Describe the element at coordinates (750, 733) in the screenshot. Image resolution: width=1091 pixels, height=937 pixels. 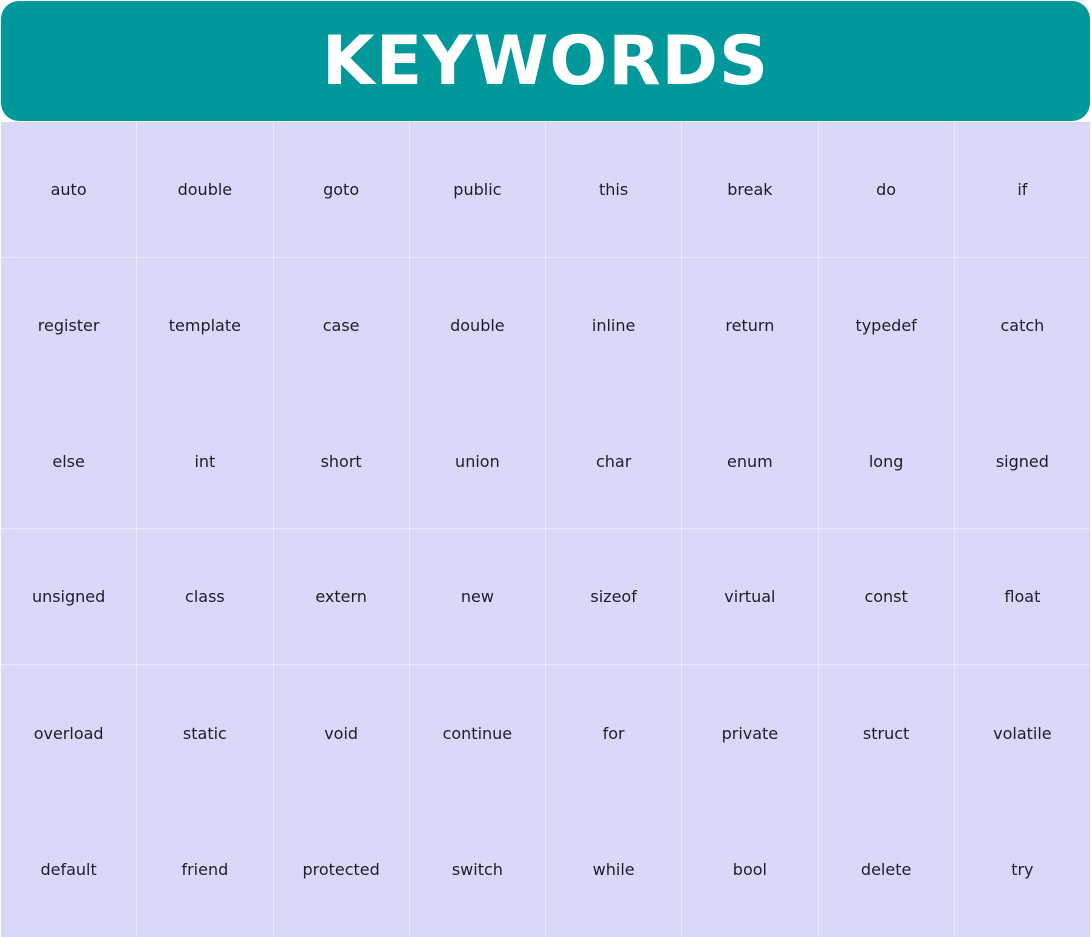
I see `keyword-cell: private` at that location.